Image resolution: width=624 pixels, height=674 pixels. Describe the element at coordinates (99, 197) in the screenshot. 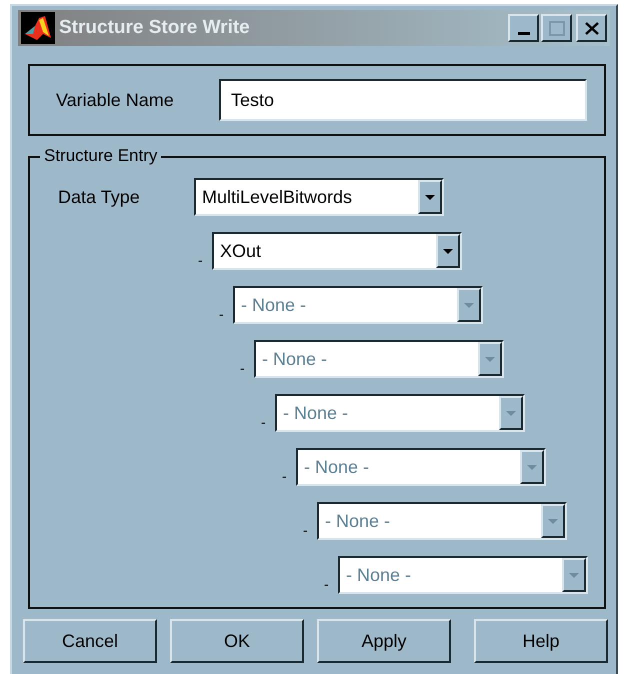

I see `field-label: Data Type` at that location.